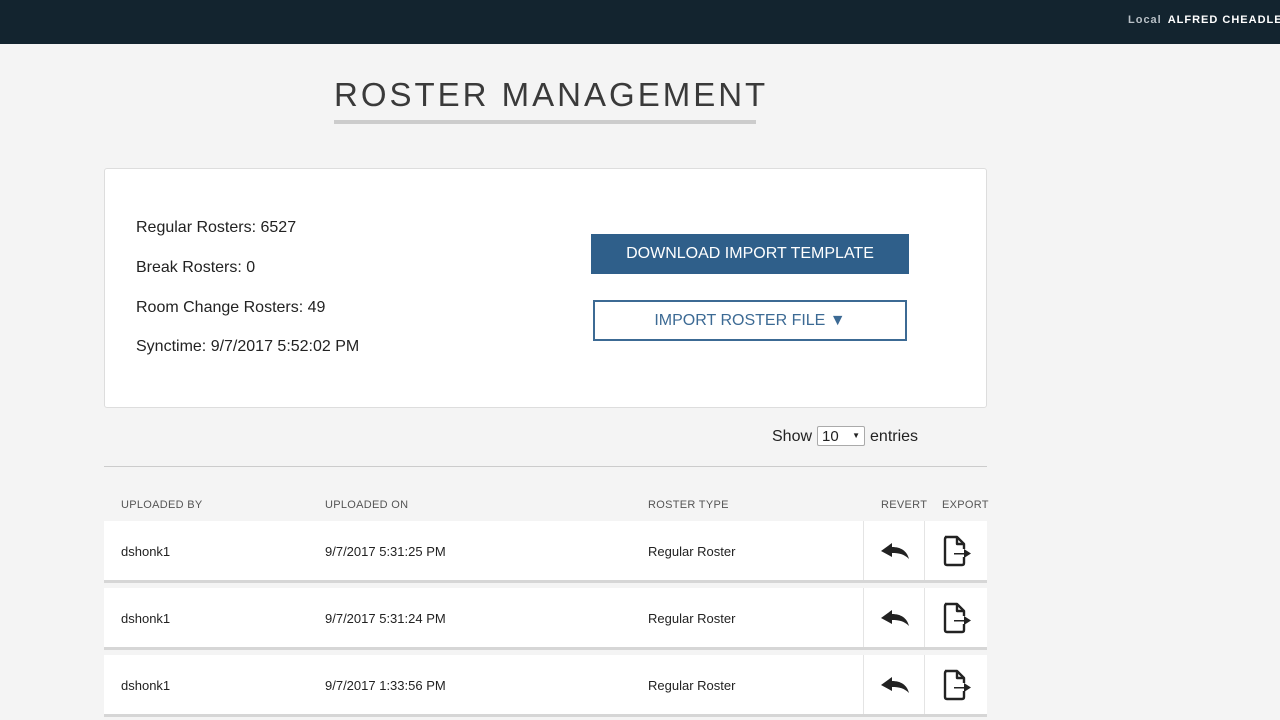  I want to click on entries-select-value: 10, so click(830, 436).